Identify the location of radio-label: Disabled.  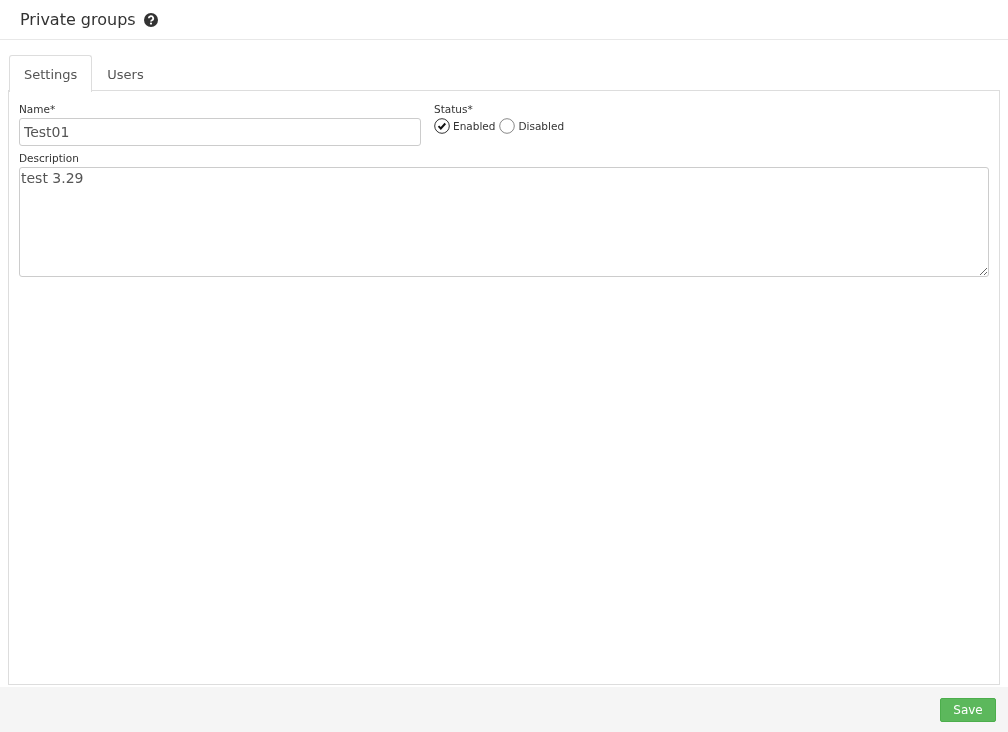
(541, 126).